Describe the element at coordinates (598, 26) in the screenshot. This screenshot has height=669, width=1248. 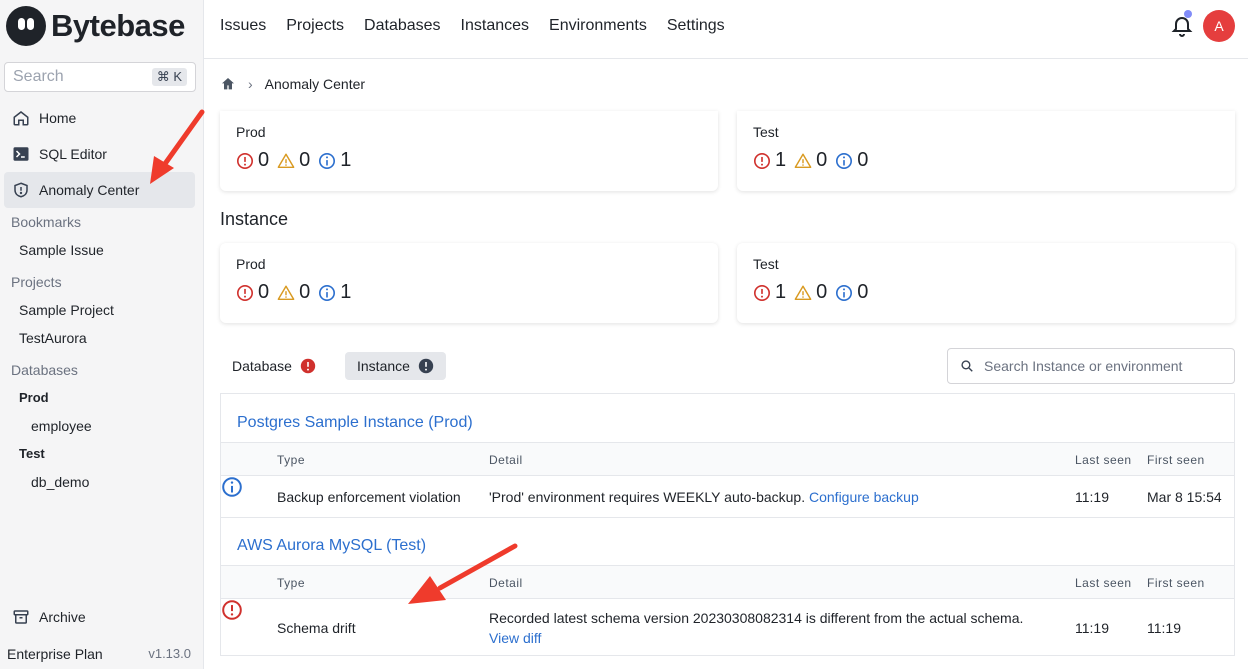
I see `topnav-environments: Environments` at that location.